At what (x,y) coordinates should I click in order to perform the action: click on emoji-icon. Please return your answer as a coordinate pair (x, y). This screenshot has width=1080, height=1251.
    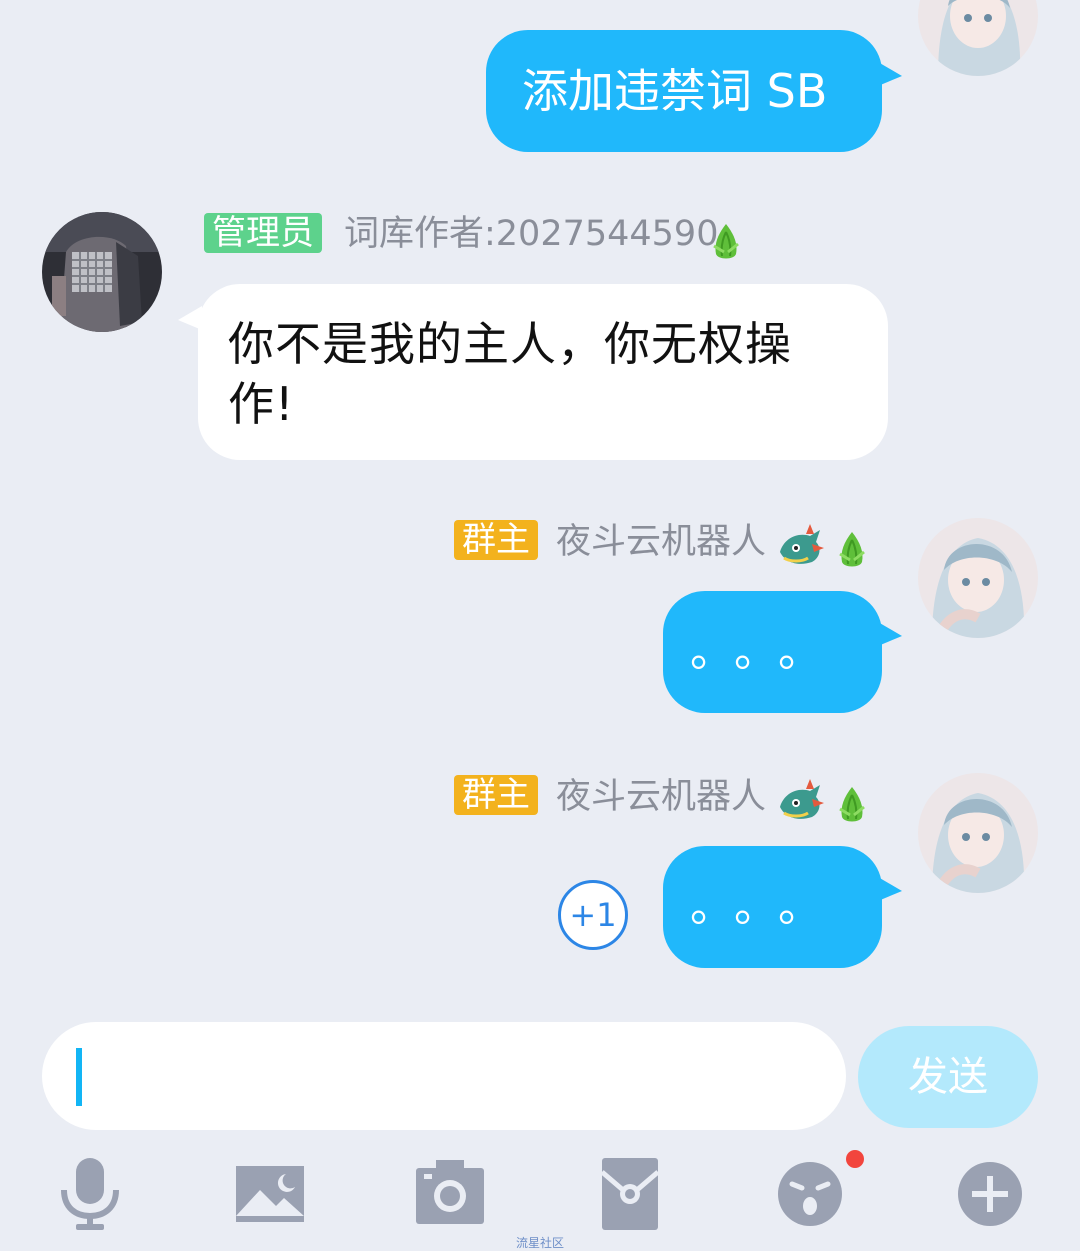
    Looking at the image, I should click on (810, 1194).